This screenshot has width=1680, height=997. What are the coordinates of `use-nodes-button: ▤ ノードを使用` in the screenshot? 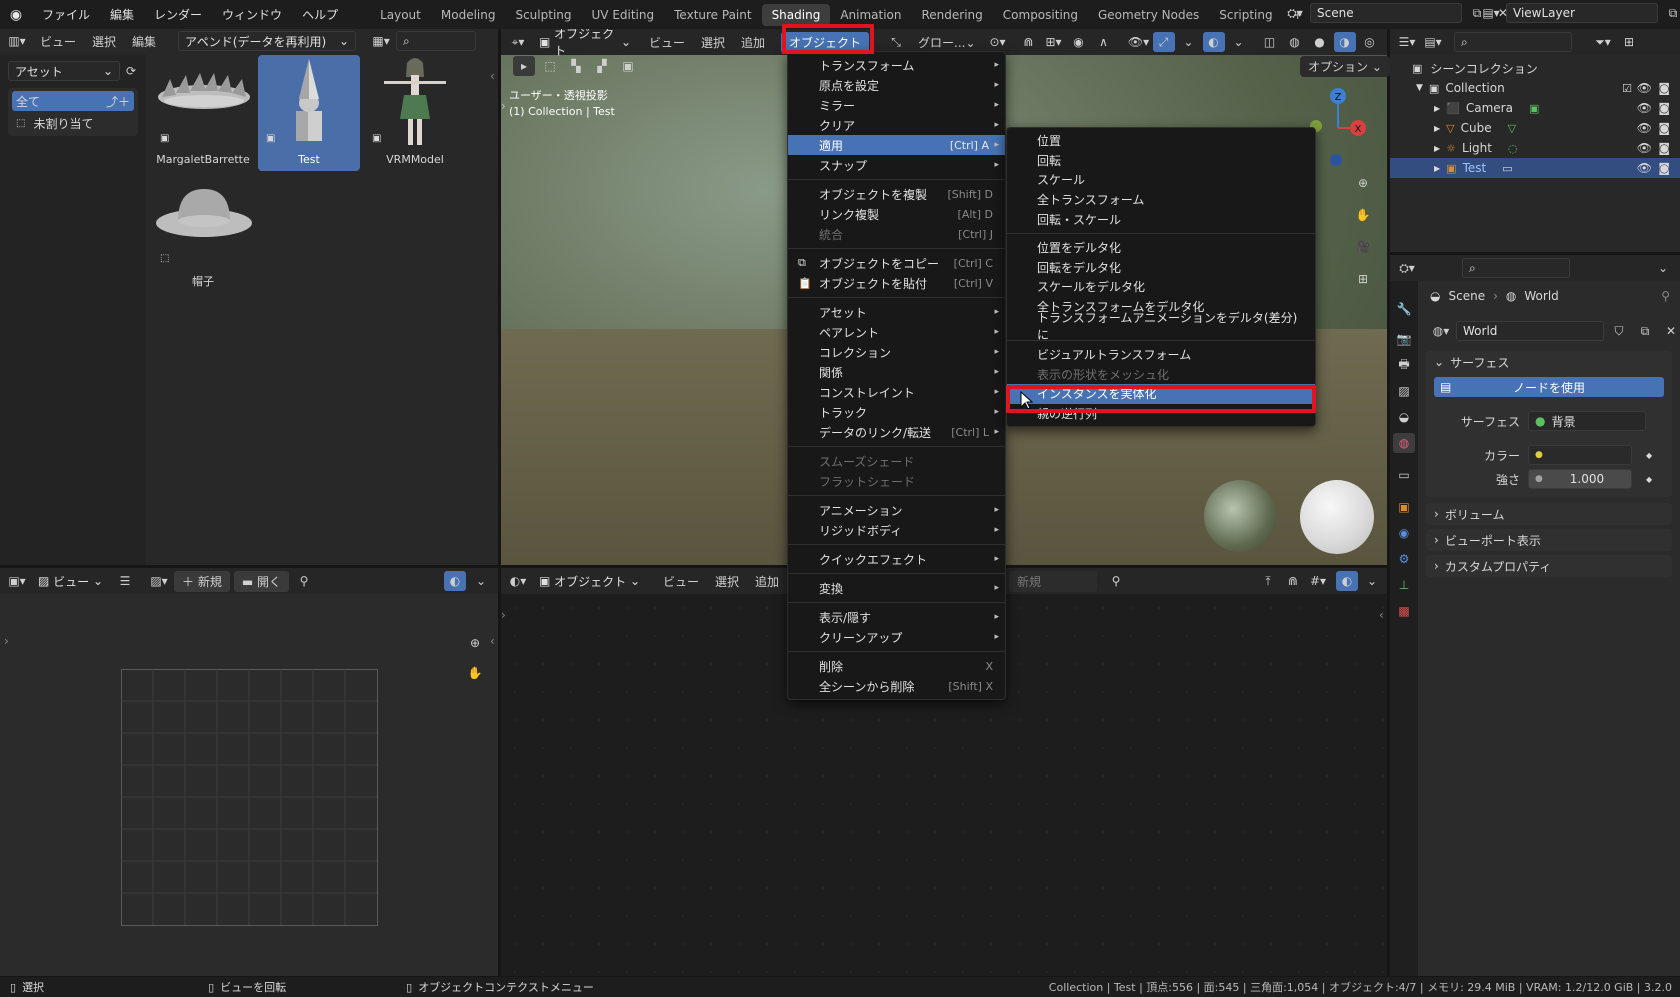 It's located at (1549, 387).